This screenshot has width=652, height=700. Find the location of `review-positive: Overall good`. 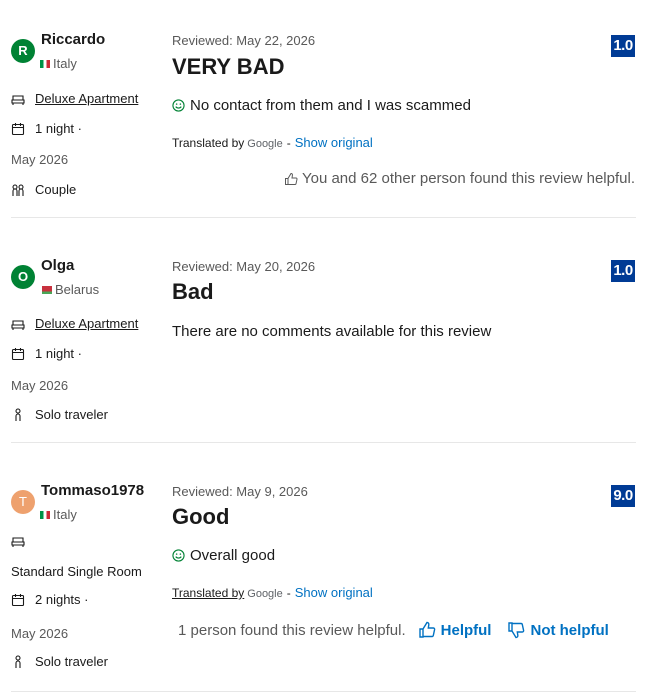

review-positive: Overall good is located at coordinates (223, 555).